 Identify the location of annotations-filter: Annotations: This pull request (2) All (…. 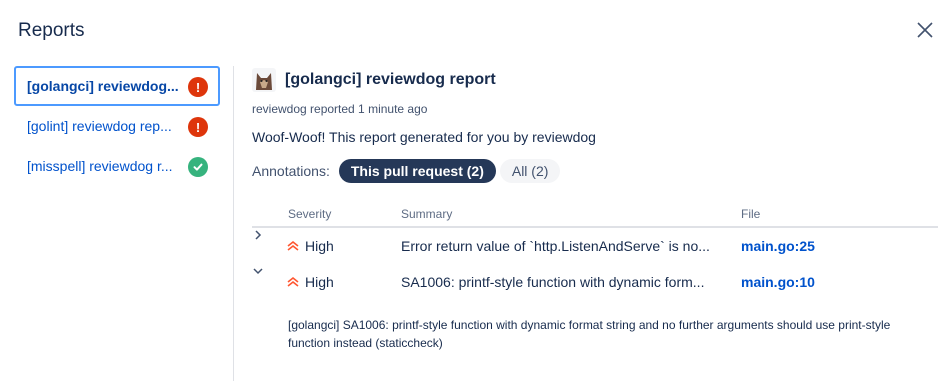
(597, 171).